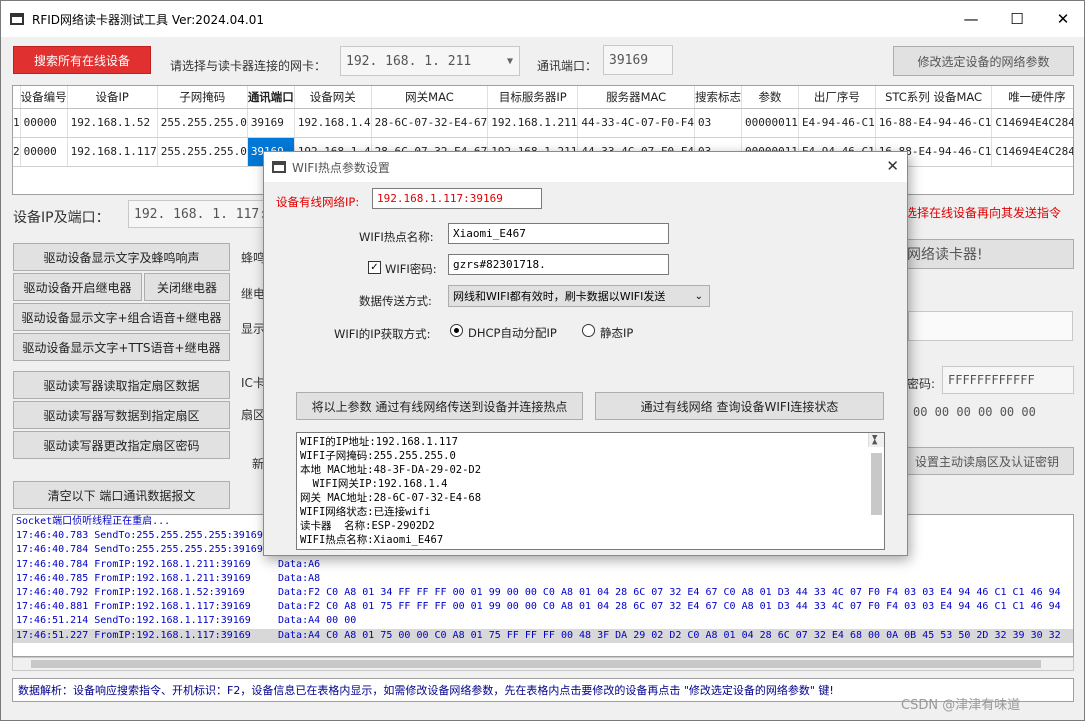 This screenshot has width=1085, height=721. What do you see at coordinates (396, 237) in the screenshot?
I see `ssid-label: WIFI热点名称:` at bounding box center [396, 237].